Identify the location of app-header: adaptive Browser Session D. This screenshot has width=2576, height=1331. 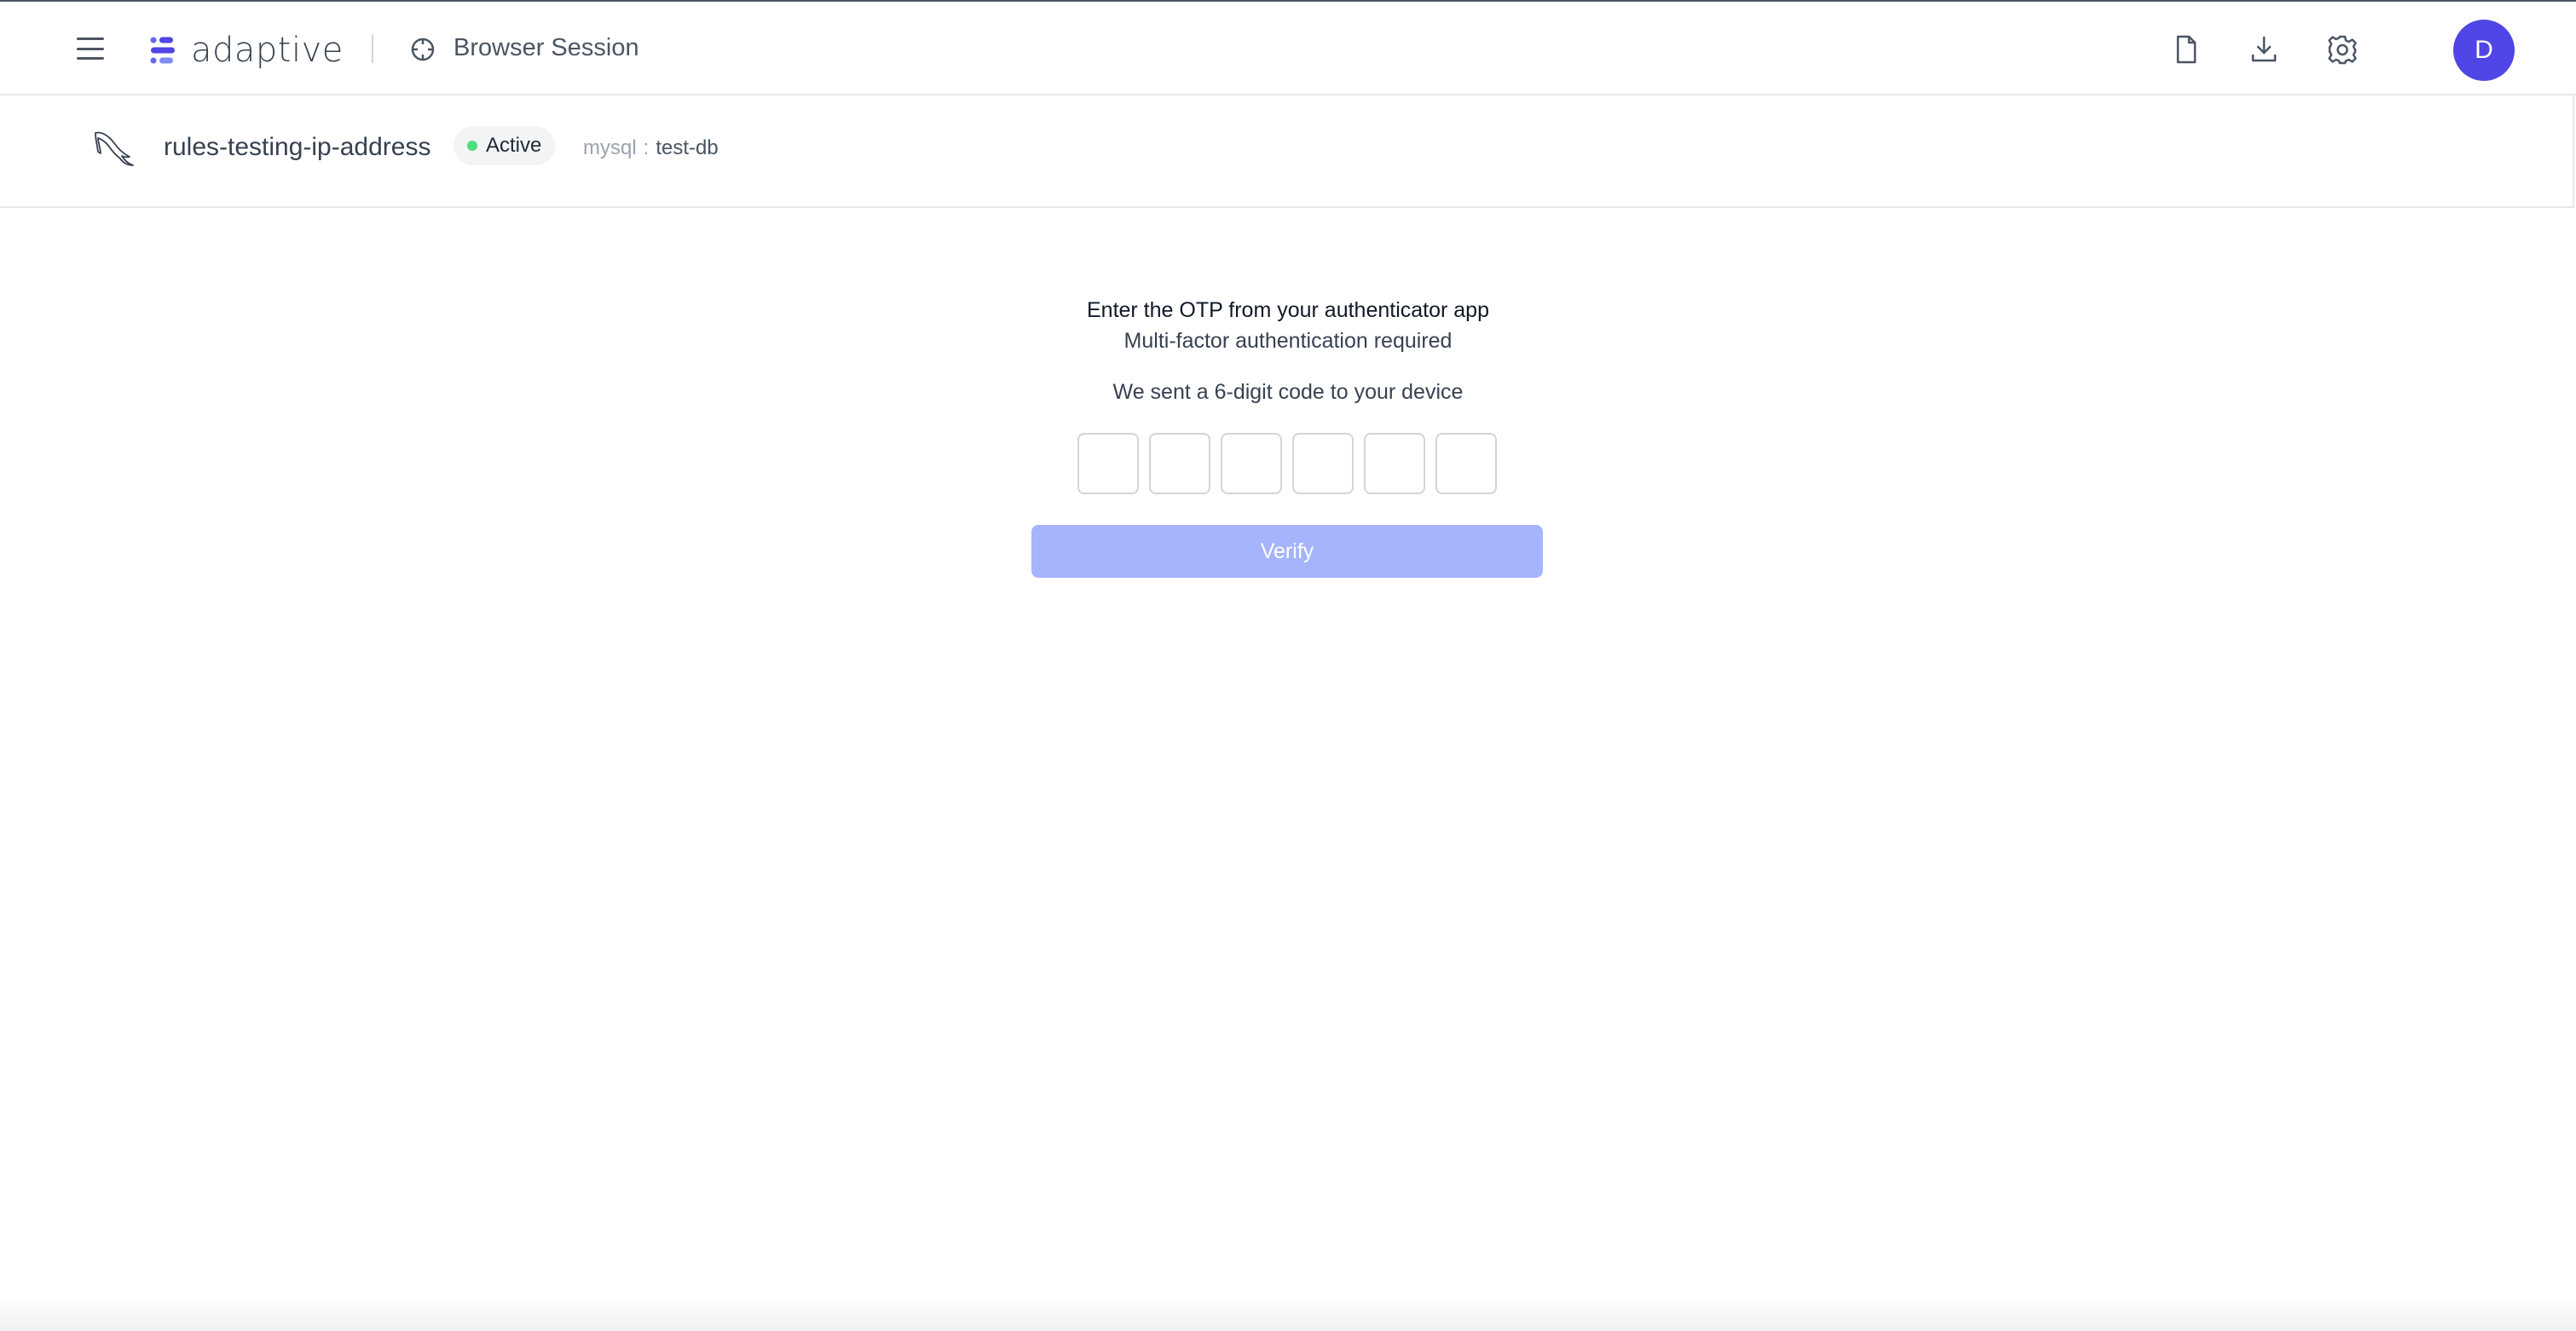
(1288, 49).